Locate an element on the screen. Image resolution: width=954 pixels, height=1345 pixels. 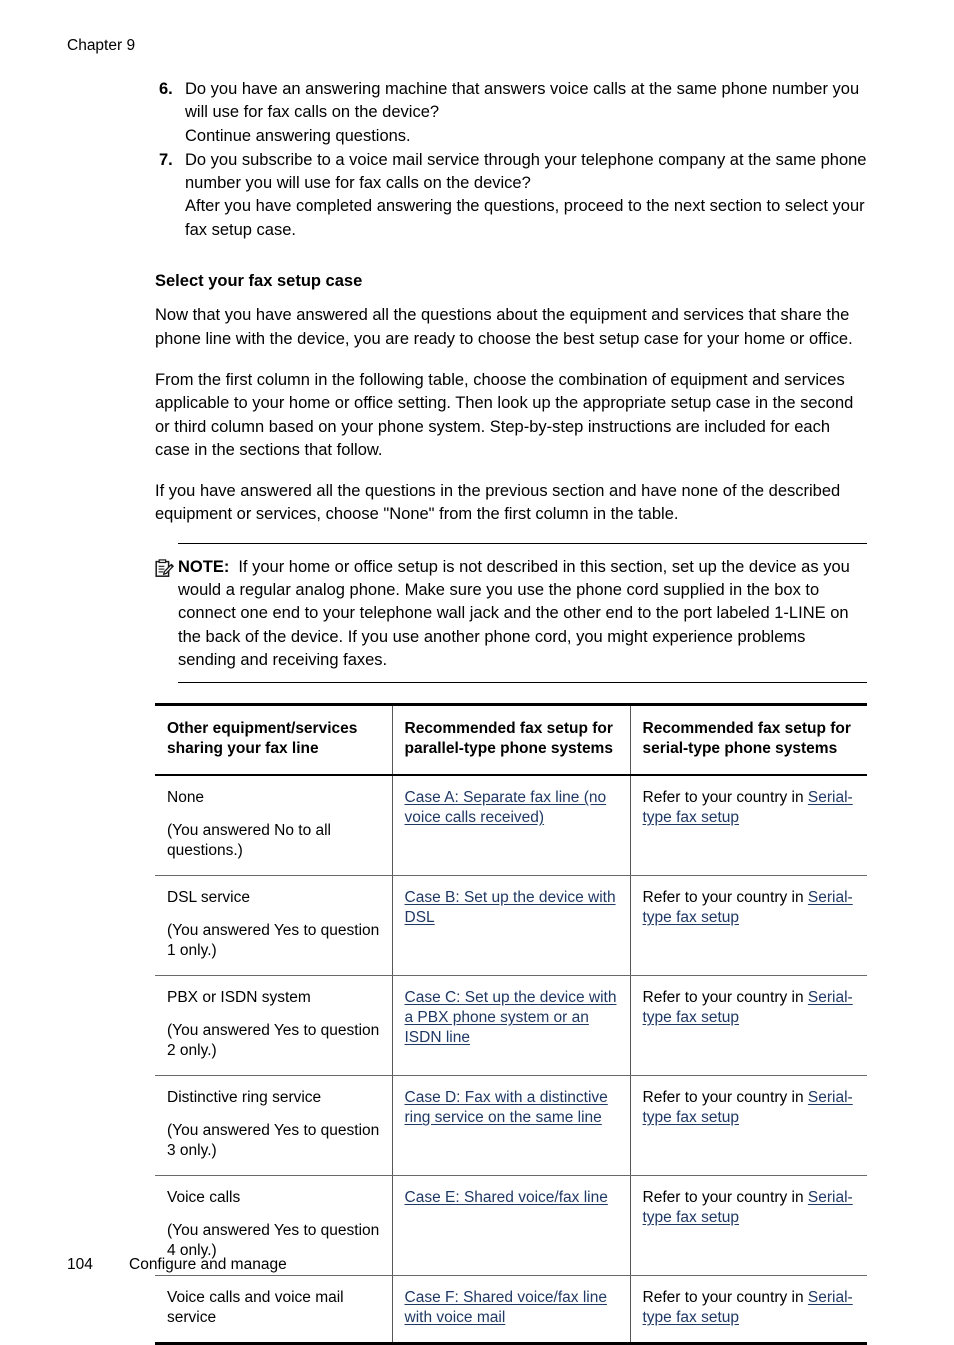
equipment-name: Voice calls is located at coordinates (204, 1198).